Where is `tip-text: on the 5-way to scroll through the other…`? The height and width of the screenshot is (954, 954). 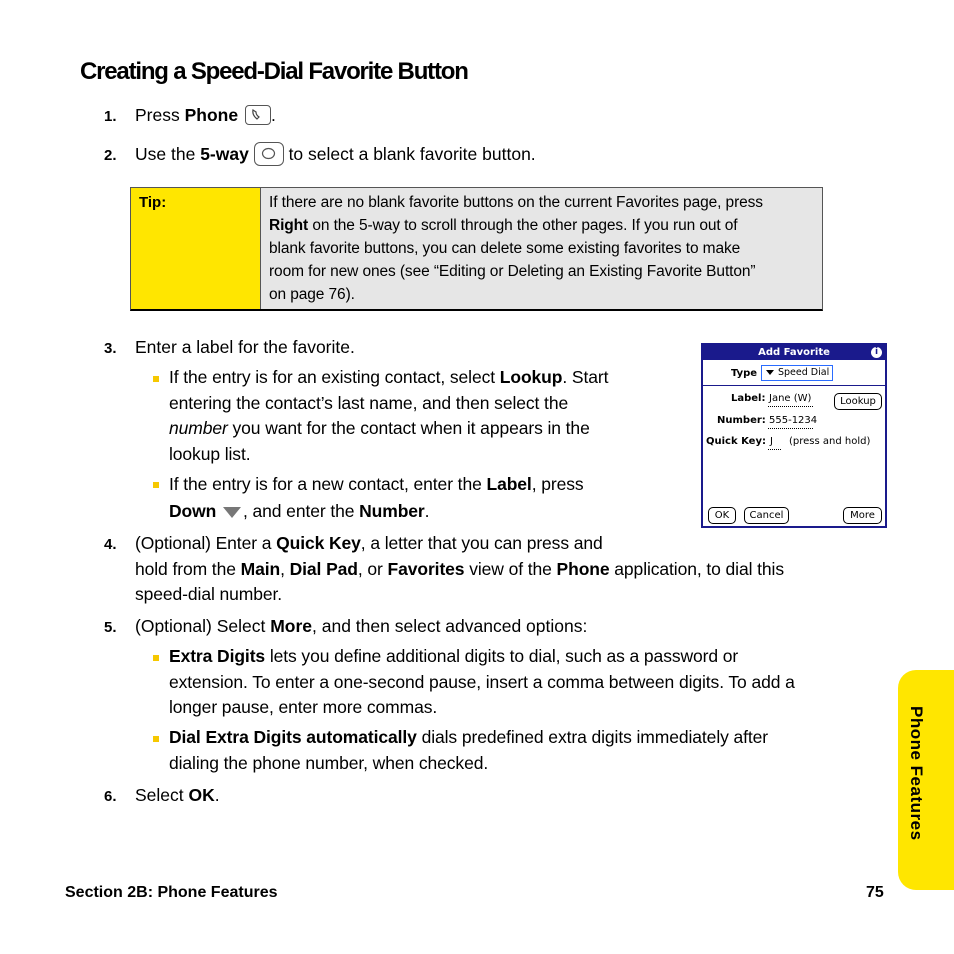
tip-text: on the 5-way to scroll through the other… is located at coordinates (523, 225).